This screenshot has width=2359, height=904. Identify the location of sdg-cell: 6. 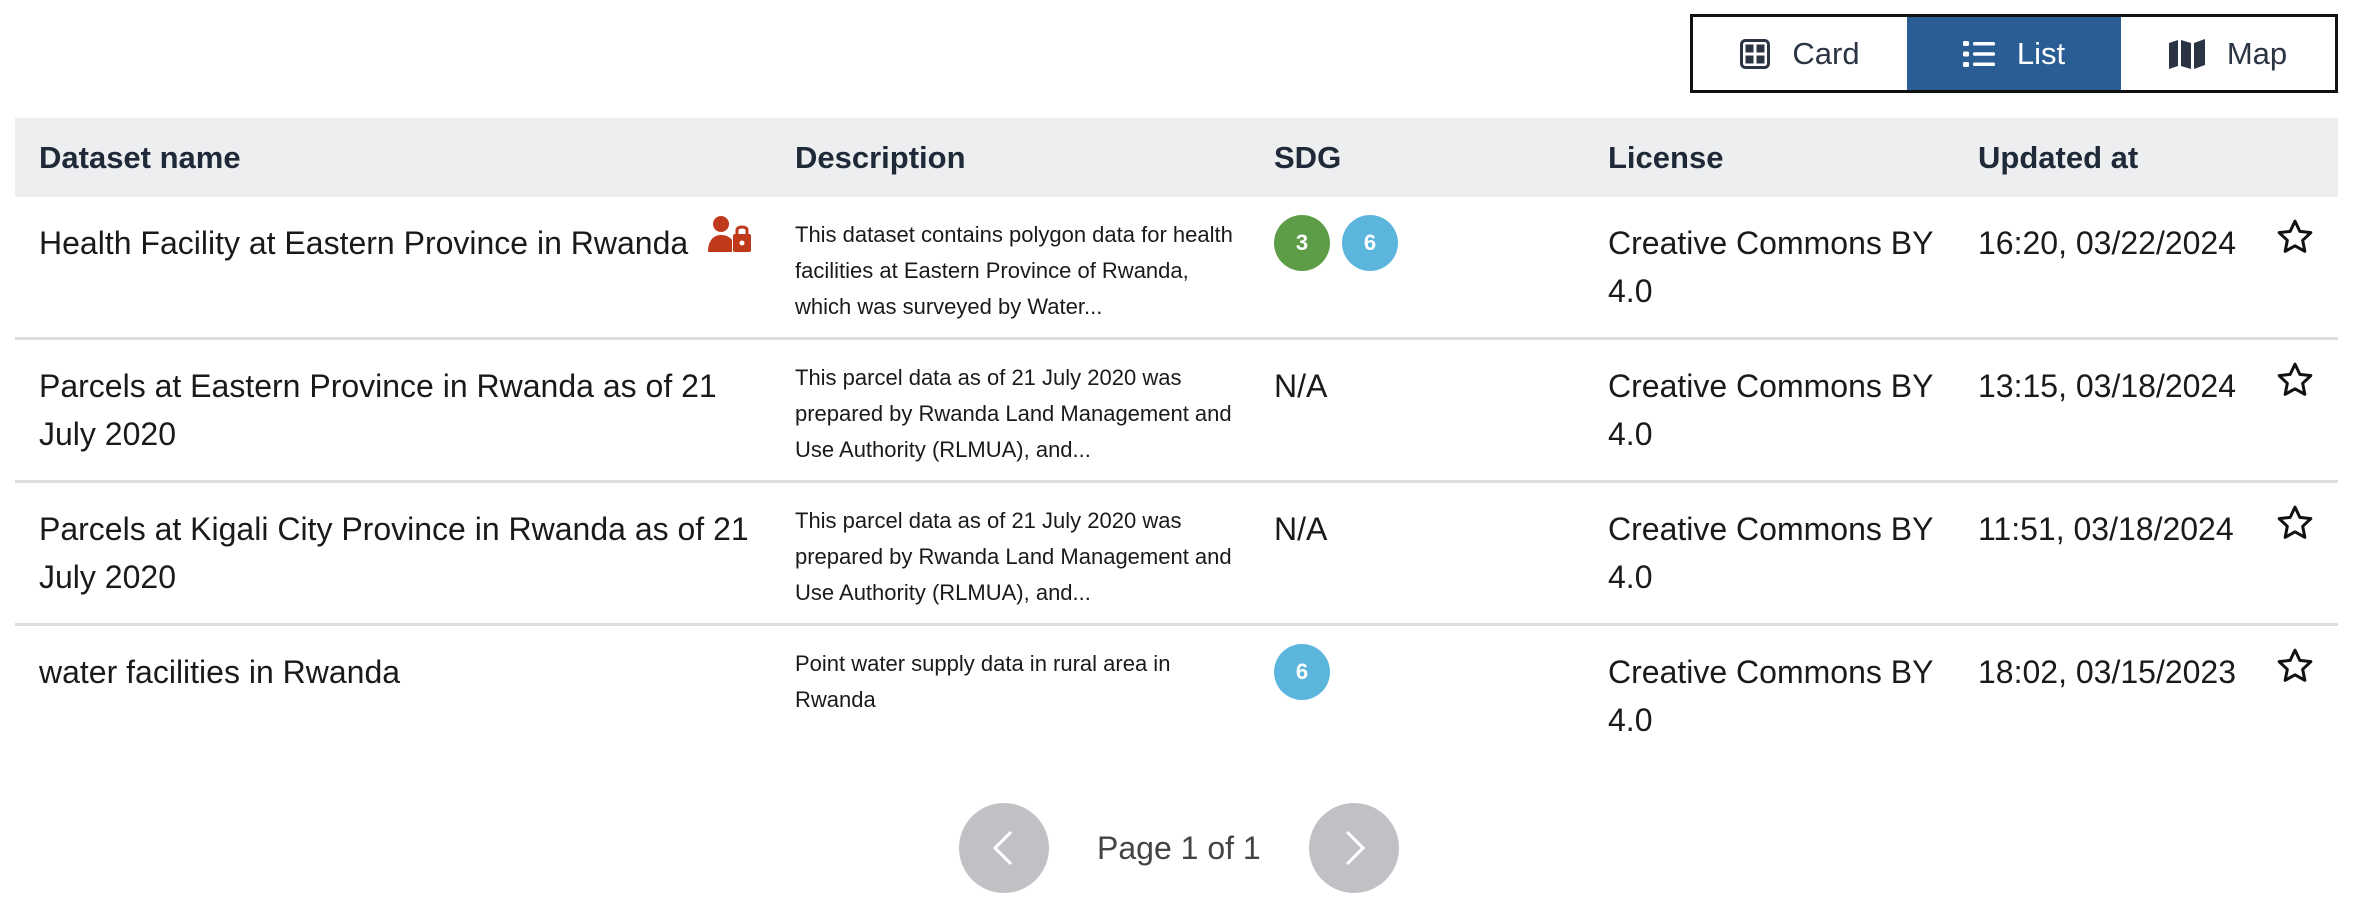
(1302, 672).